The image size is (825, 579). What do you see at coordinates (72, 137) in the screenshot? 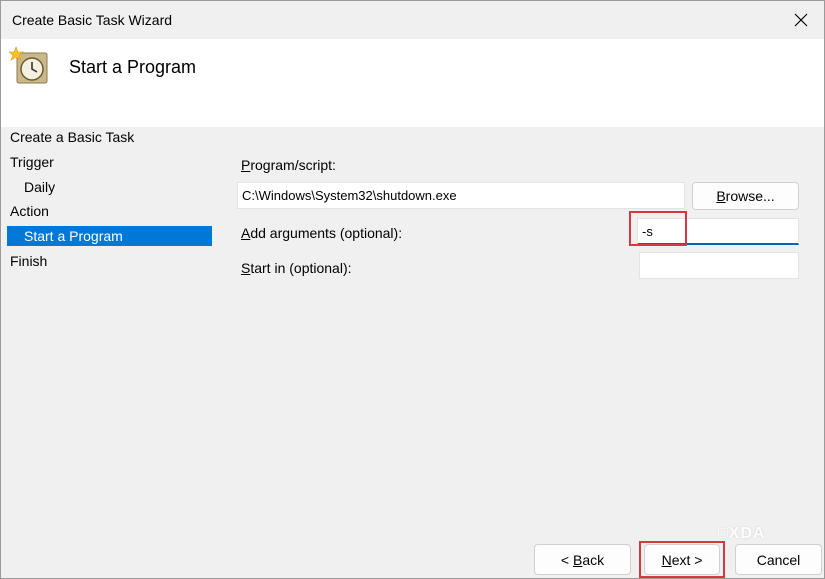
I see `nav-item-label: Create a Basic Task` at bounding box center [72, 137].